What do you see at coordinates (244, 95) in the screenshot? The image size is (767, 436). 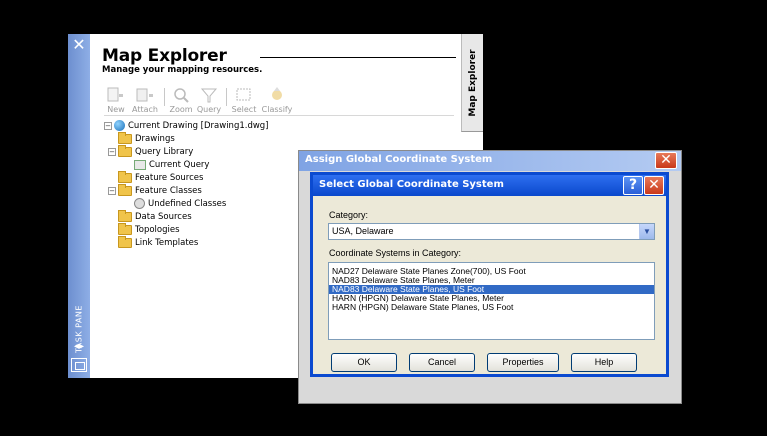 I see `select-icon` at bounding box center [244, 95].